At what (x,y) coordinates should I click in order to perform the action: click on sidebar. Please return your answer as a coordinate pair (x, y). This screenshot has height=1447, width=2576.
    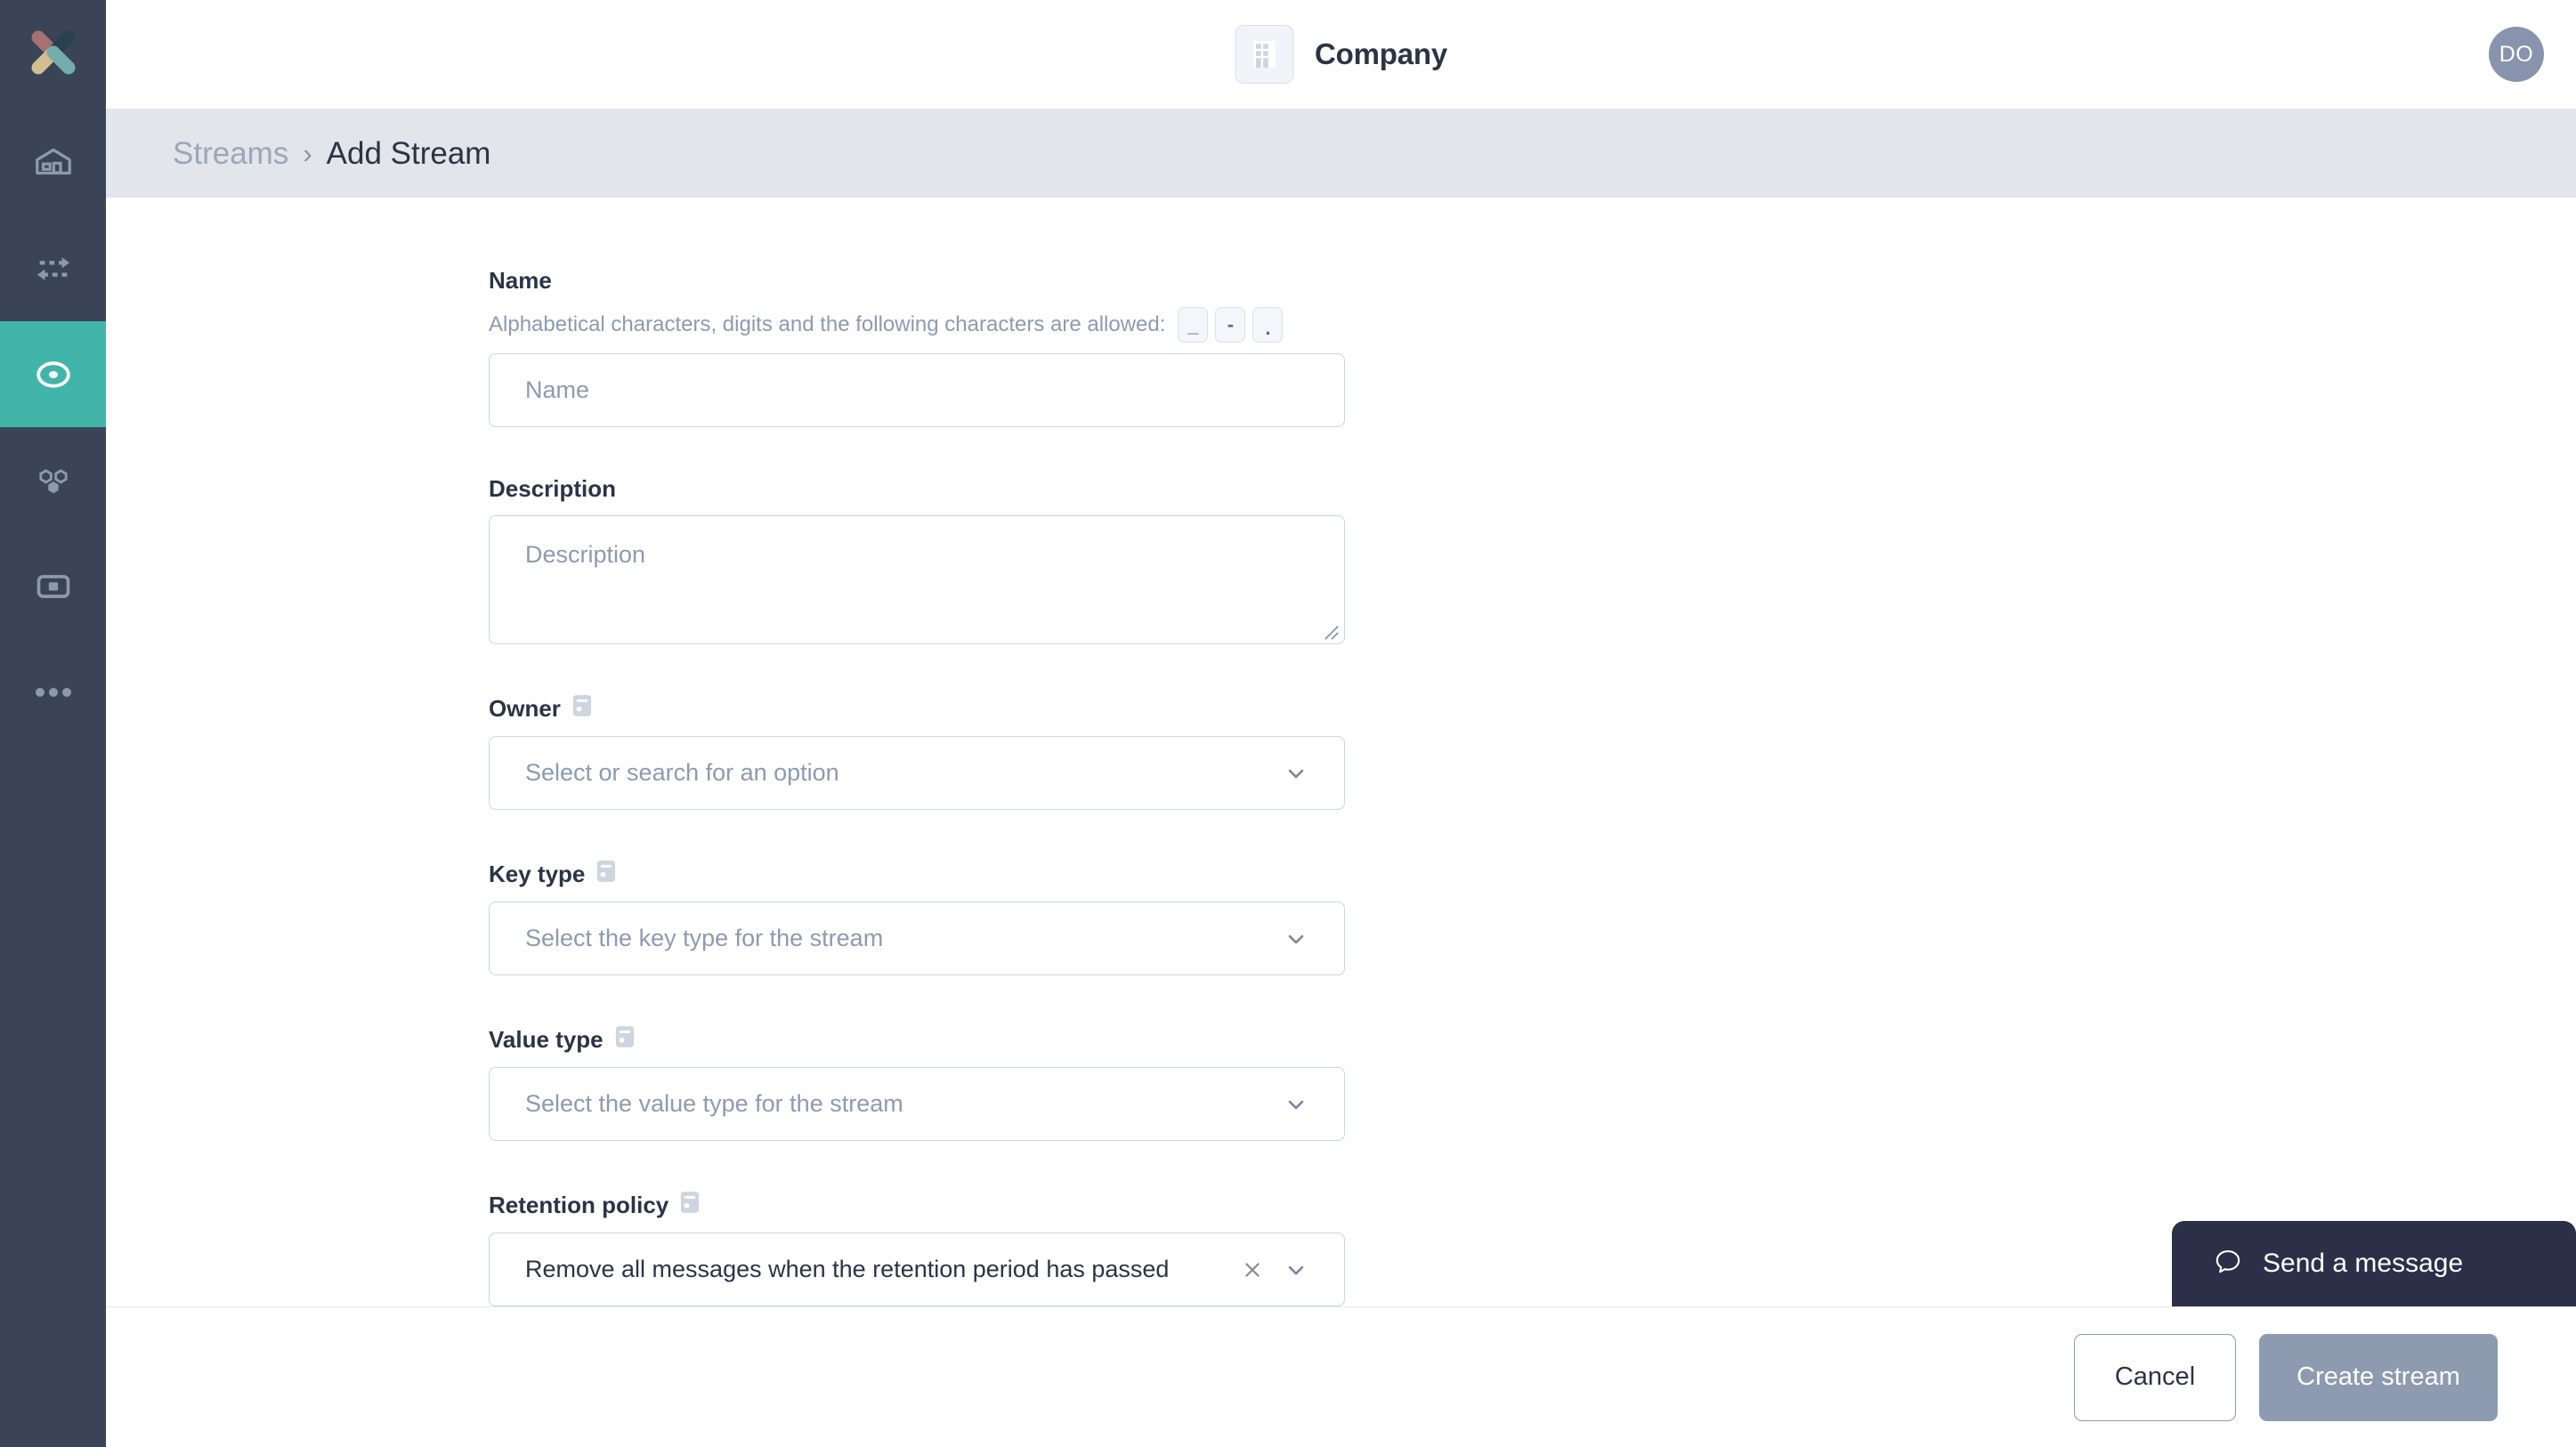
    Looking at the image, I should click on (53, 723).